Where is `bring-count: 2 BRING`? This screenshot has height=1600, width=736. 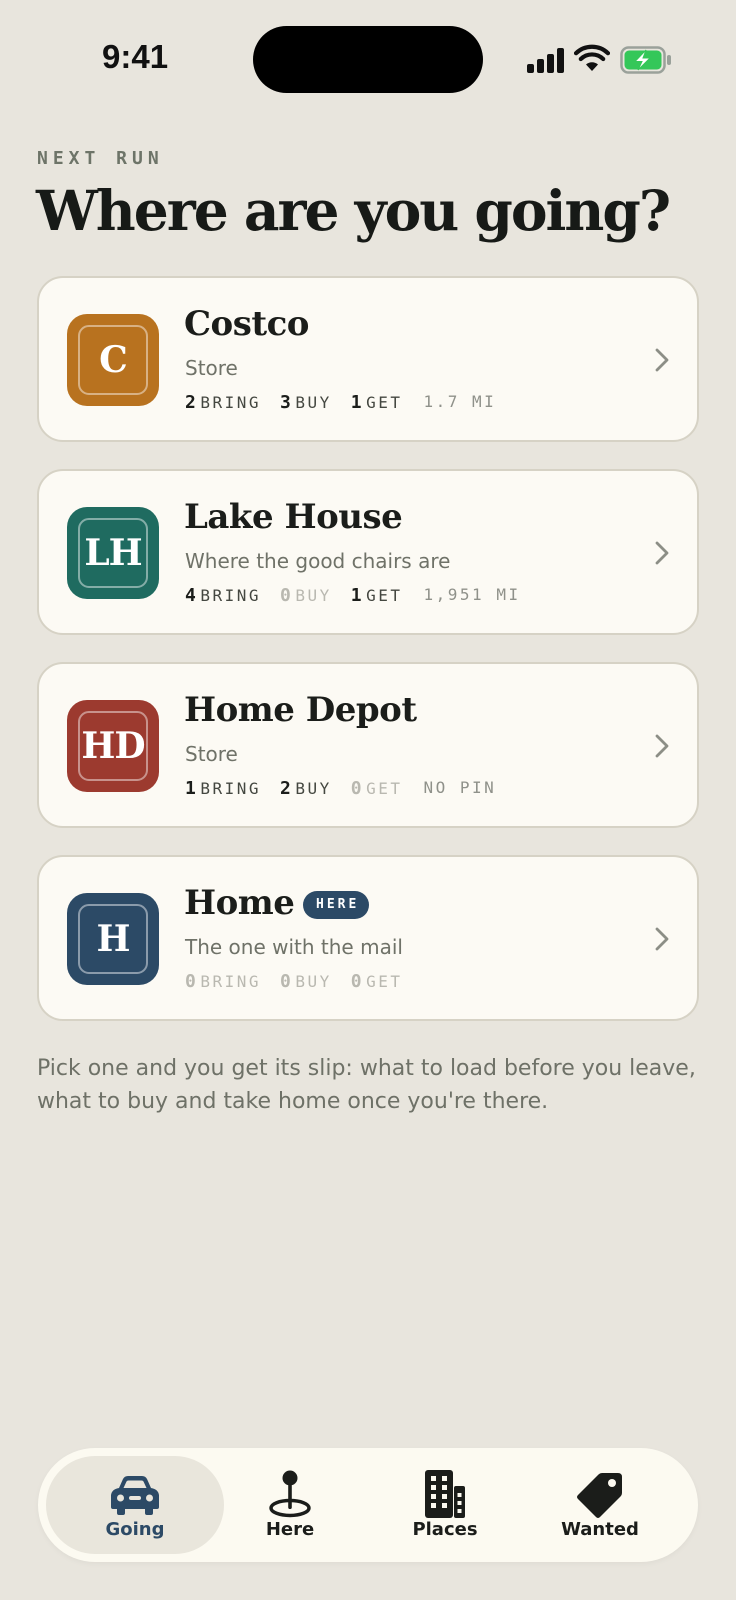
bring-count: 2 BRING is located at coordinates (223, 402).